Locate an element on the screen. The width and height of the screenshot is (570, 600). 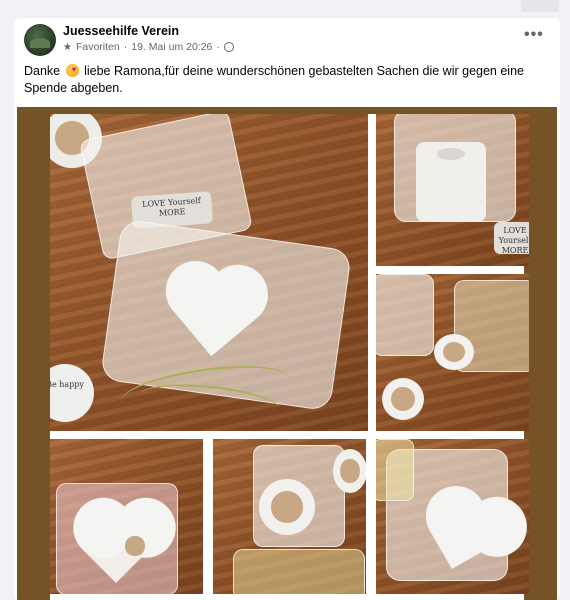
post-text-start: Danke is located at coordinates (42, 71).